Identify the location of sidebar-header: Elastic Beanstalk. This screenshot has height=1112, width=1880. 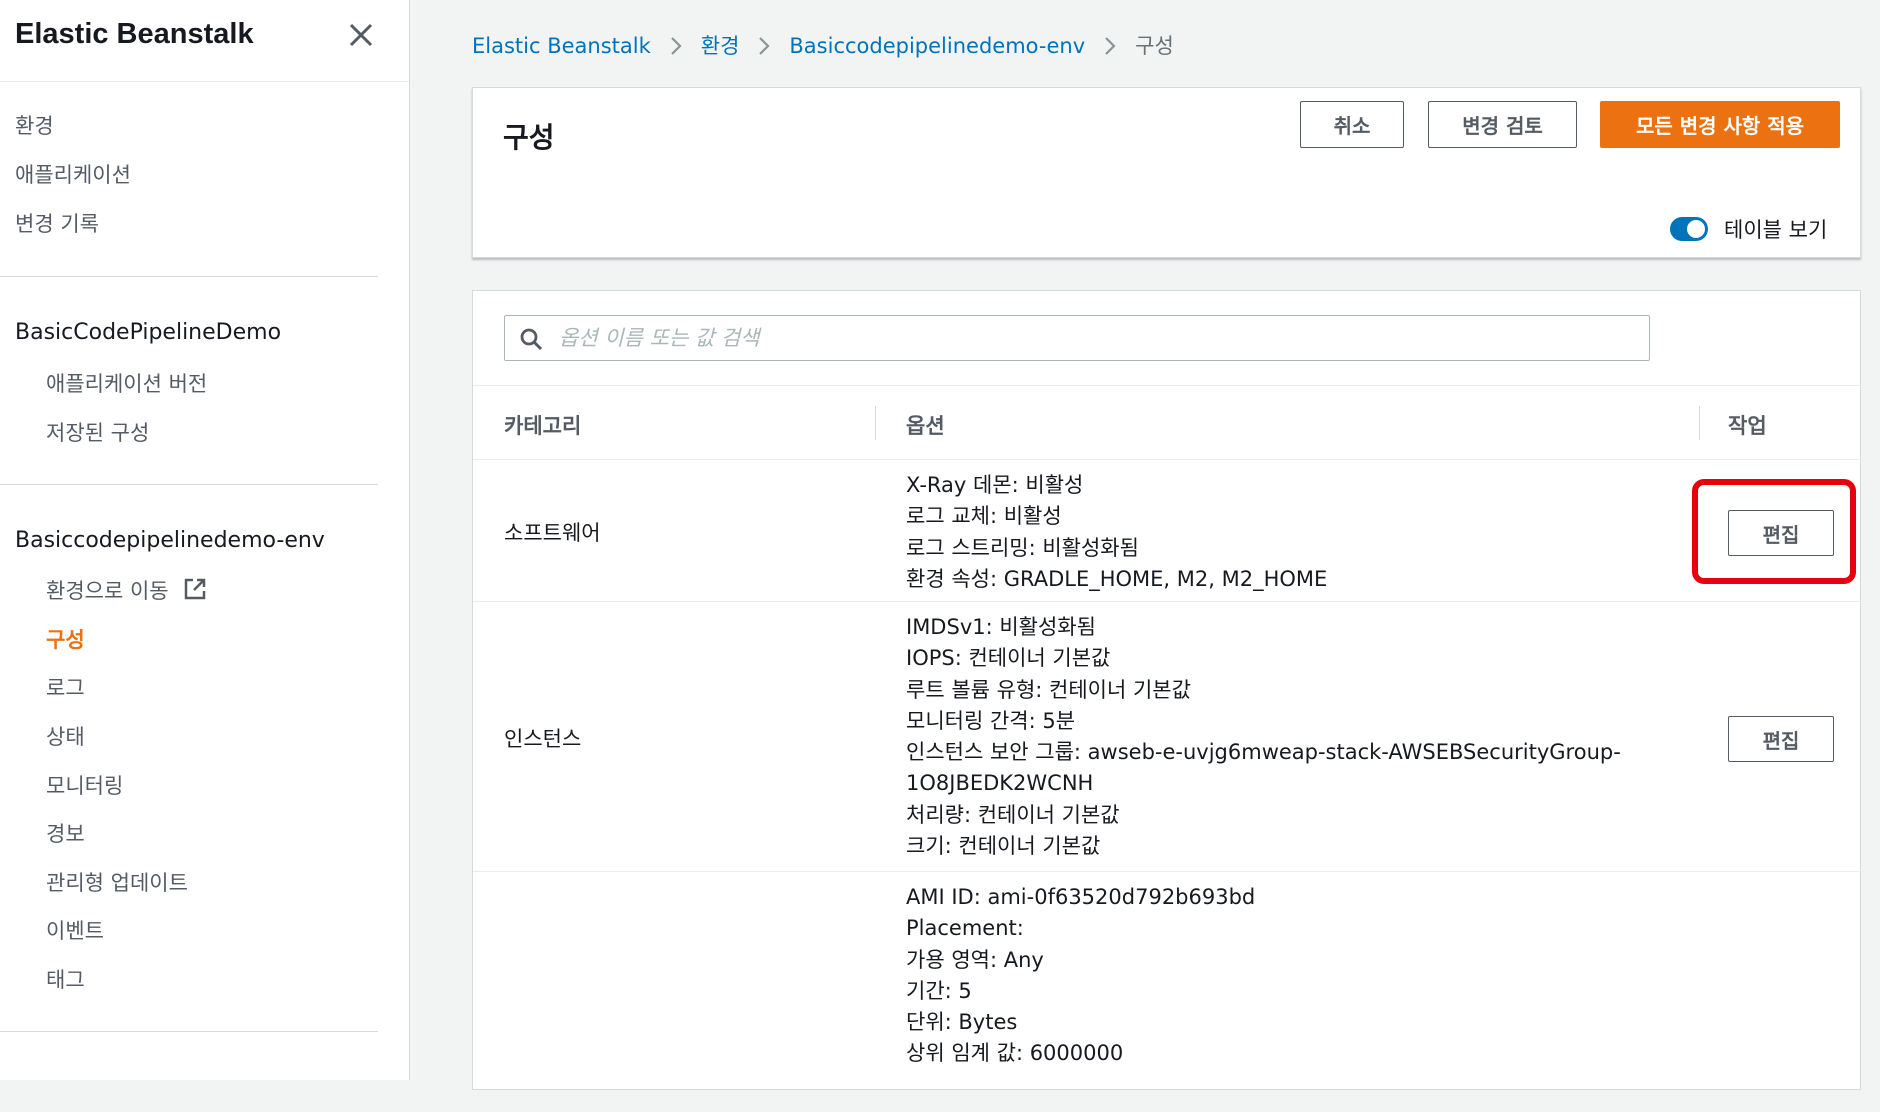
(204, 41).